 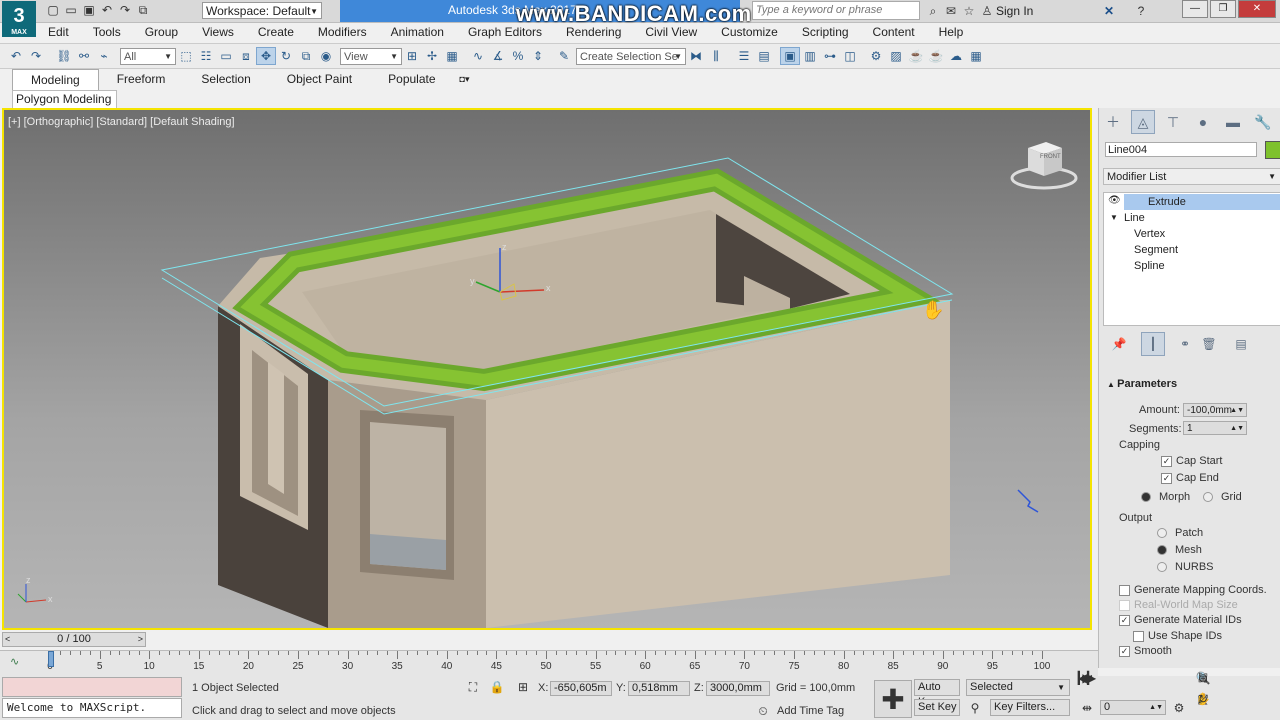 I want to click on y-coord-field: 0,518mm, so click(x=659, y=688).